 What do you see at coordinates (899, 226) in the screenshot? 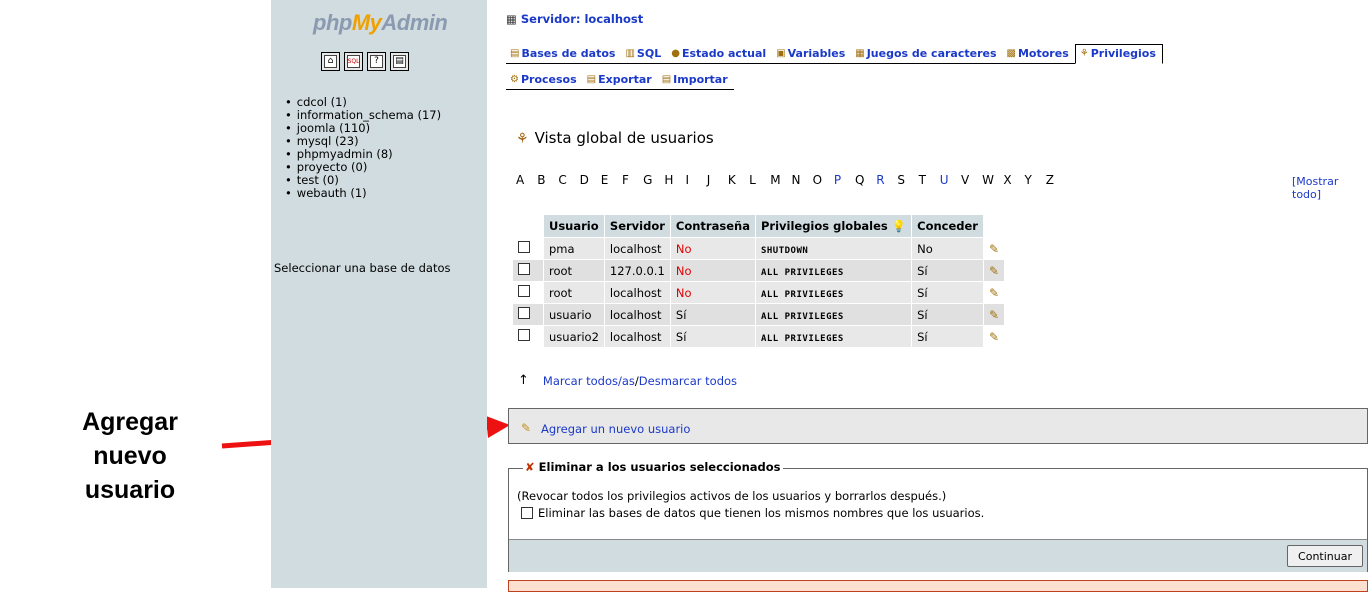
I see `hint-icon: 💡` at bounding box center [899, 226].